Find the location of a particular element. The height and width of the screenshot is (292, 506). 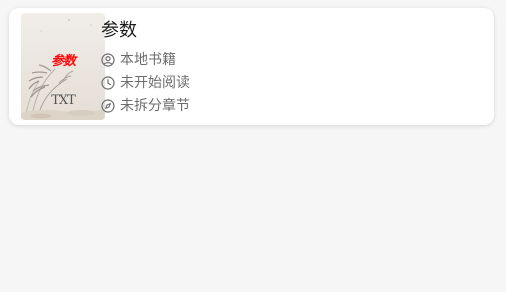

meta-source-text: 本地书籍 is located at coordinates (148, 60).